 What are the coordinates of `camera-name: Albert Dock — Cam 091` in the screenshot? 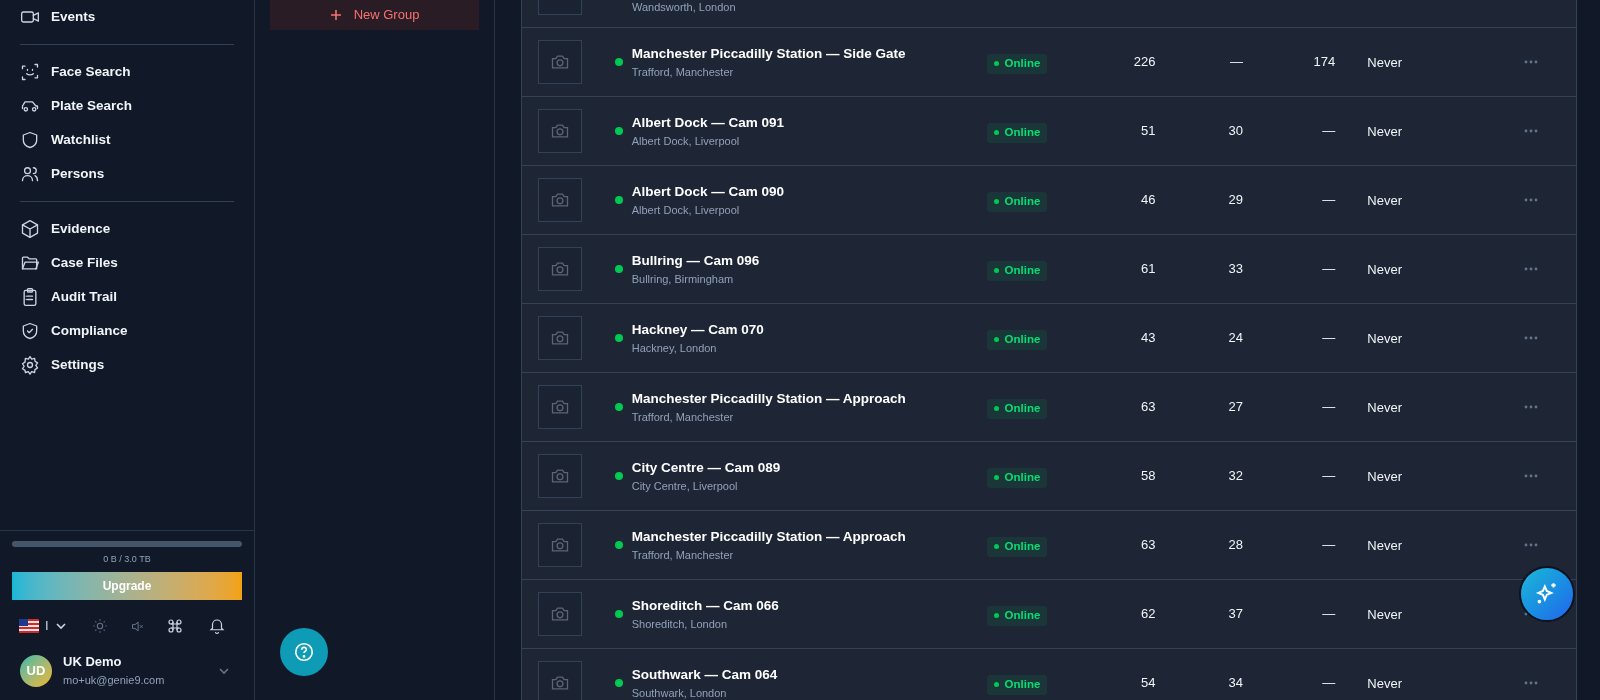 It's located at (708, 123).